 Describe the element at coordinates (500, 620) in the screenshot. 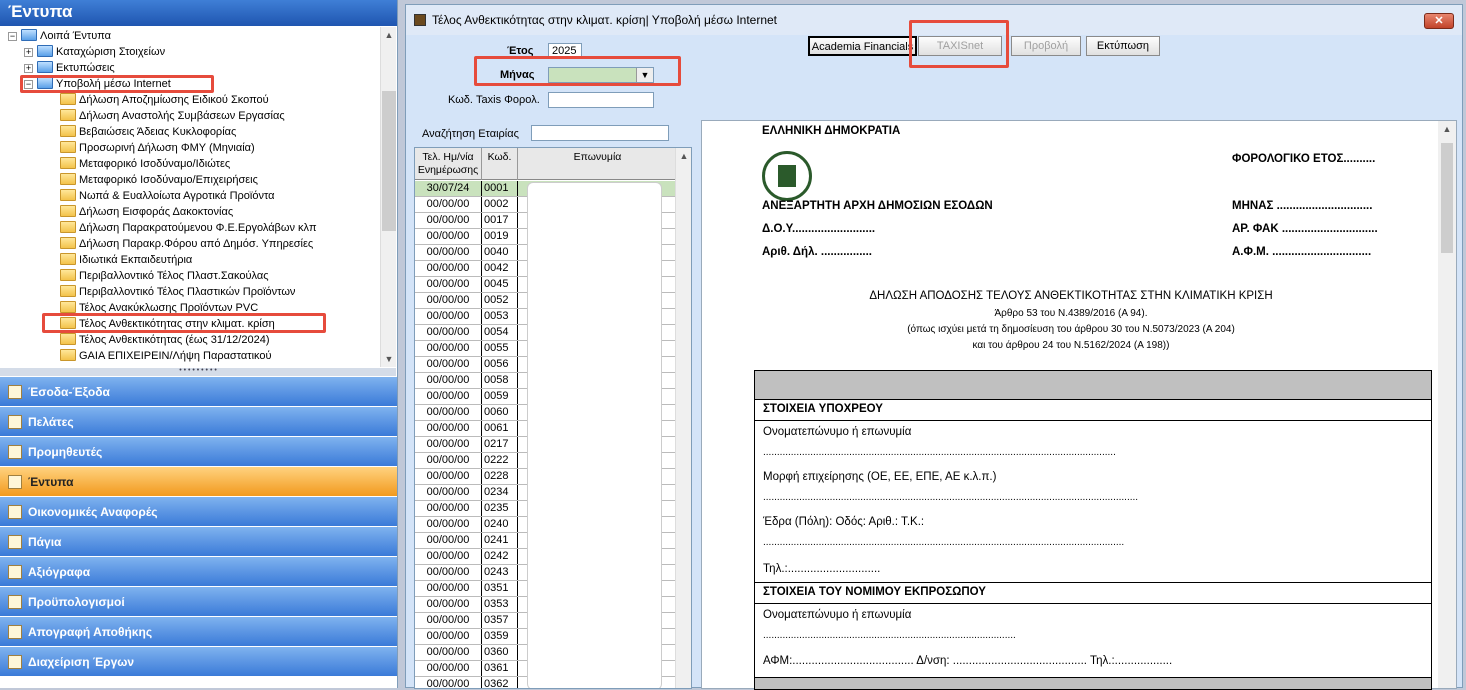

I see `cell-code: 0357` at that location.